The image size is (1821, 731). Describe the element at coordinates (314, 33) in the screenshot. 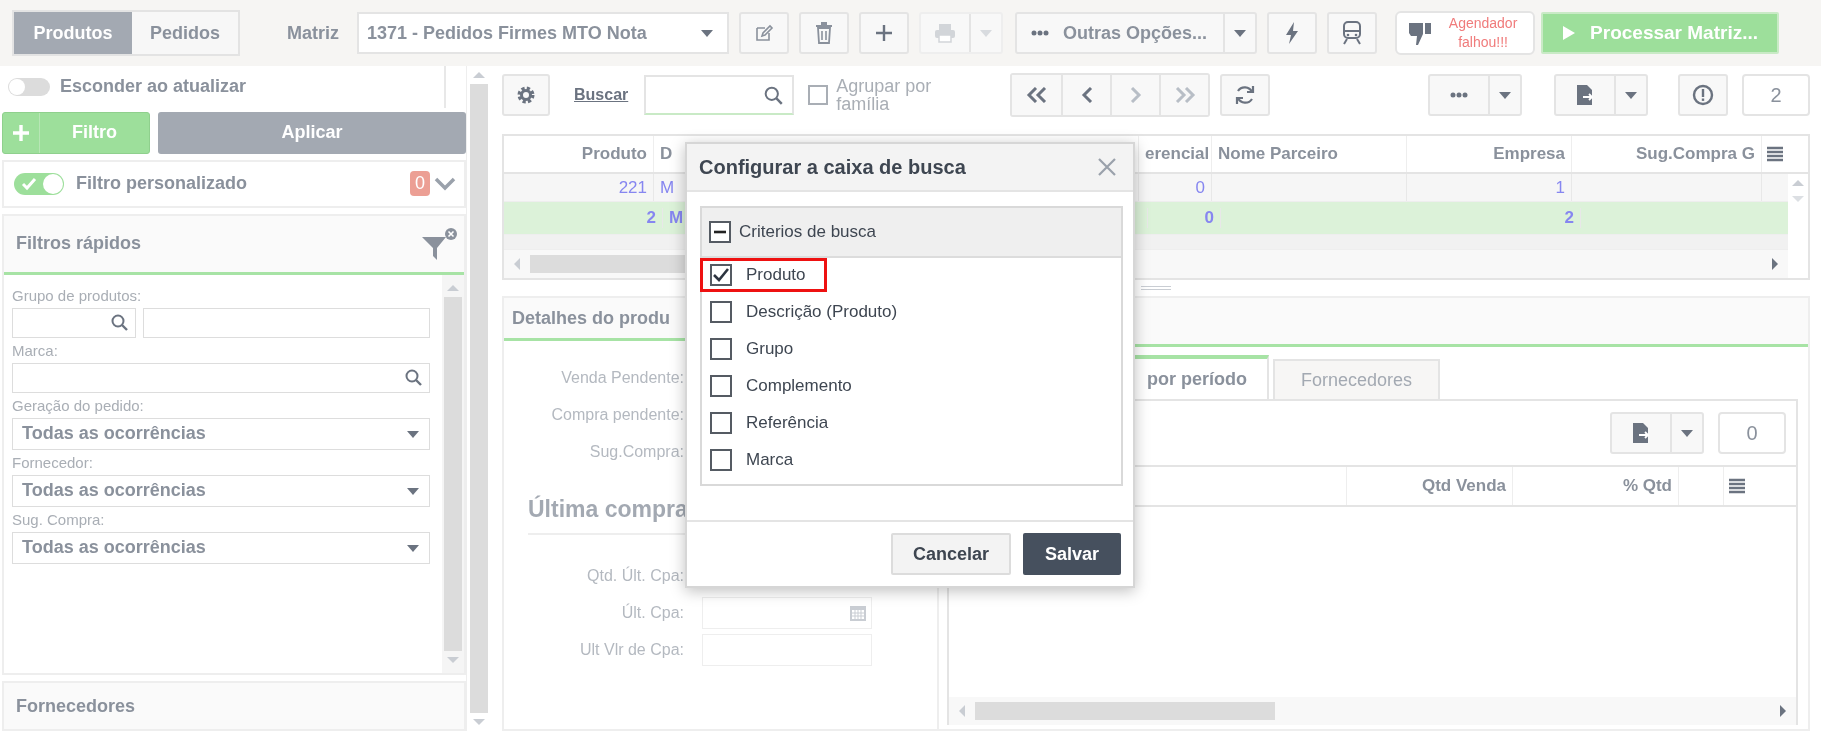

I see `matriz-label: Matriz` at that location.